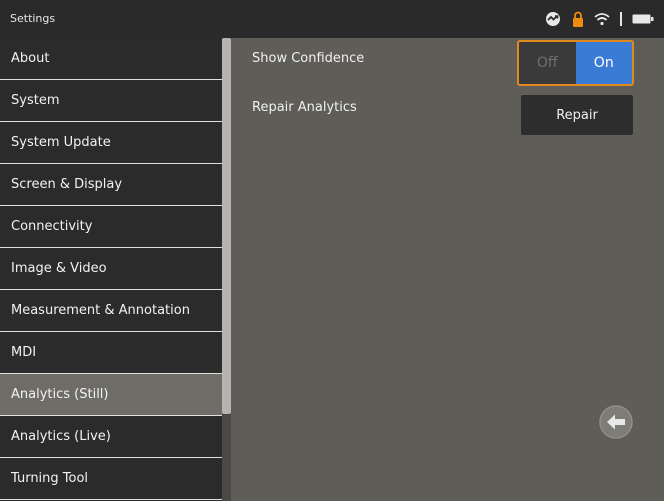  Describe the element at coordinates (111, 479) in the screenshot. I see `sidebar-item-turning-tool: Turning Tool` at that location.